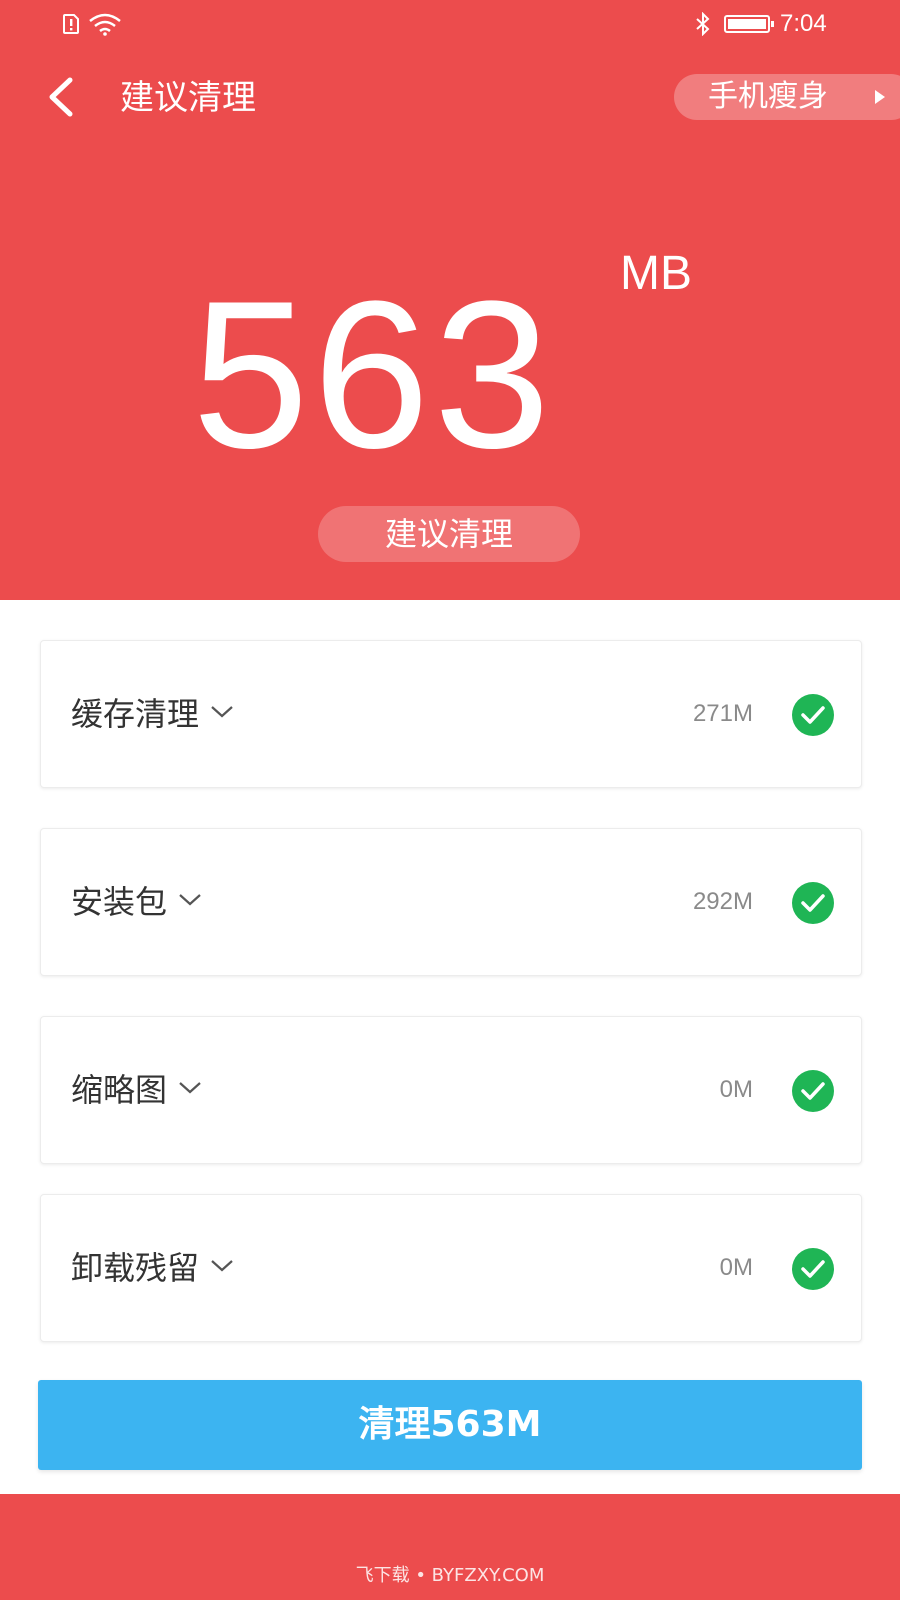 The width and height of the screenshot is (900, 1600). I want to click on triangle-right-icon, so click(880, 97).